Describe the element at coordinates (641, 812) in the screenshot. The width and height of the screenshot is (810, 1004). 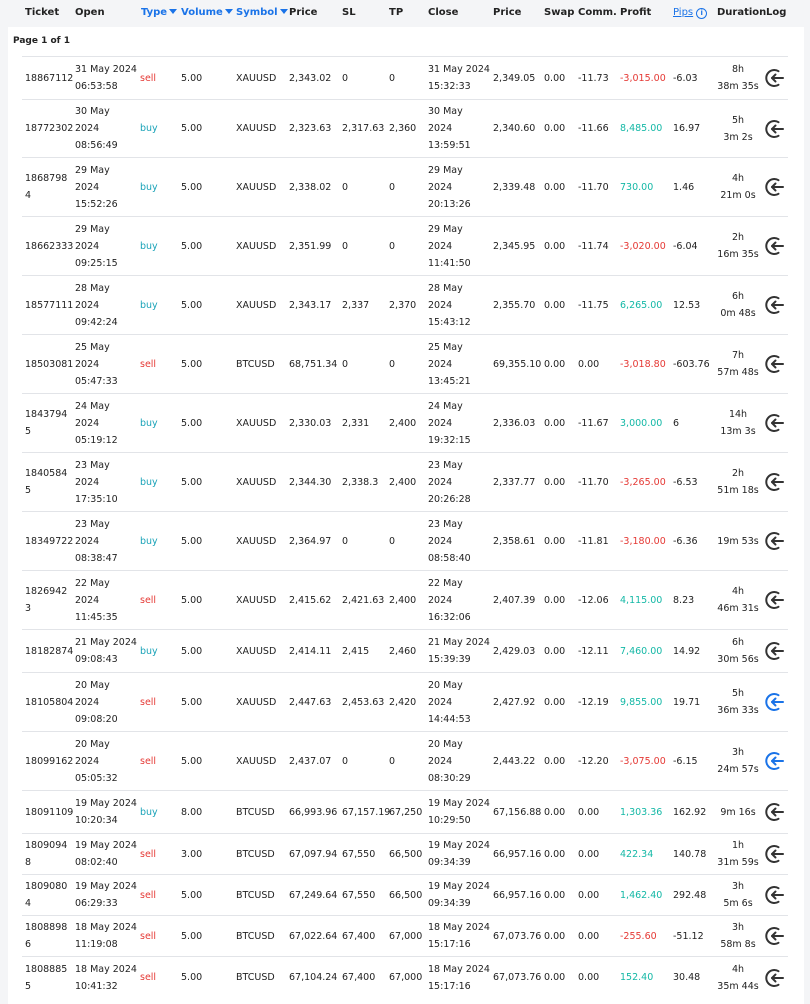
I see `cell-profit-value: 1,303.36` at that location.